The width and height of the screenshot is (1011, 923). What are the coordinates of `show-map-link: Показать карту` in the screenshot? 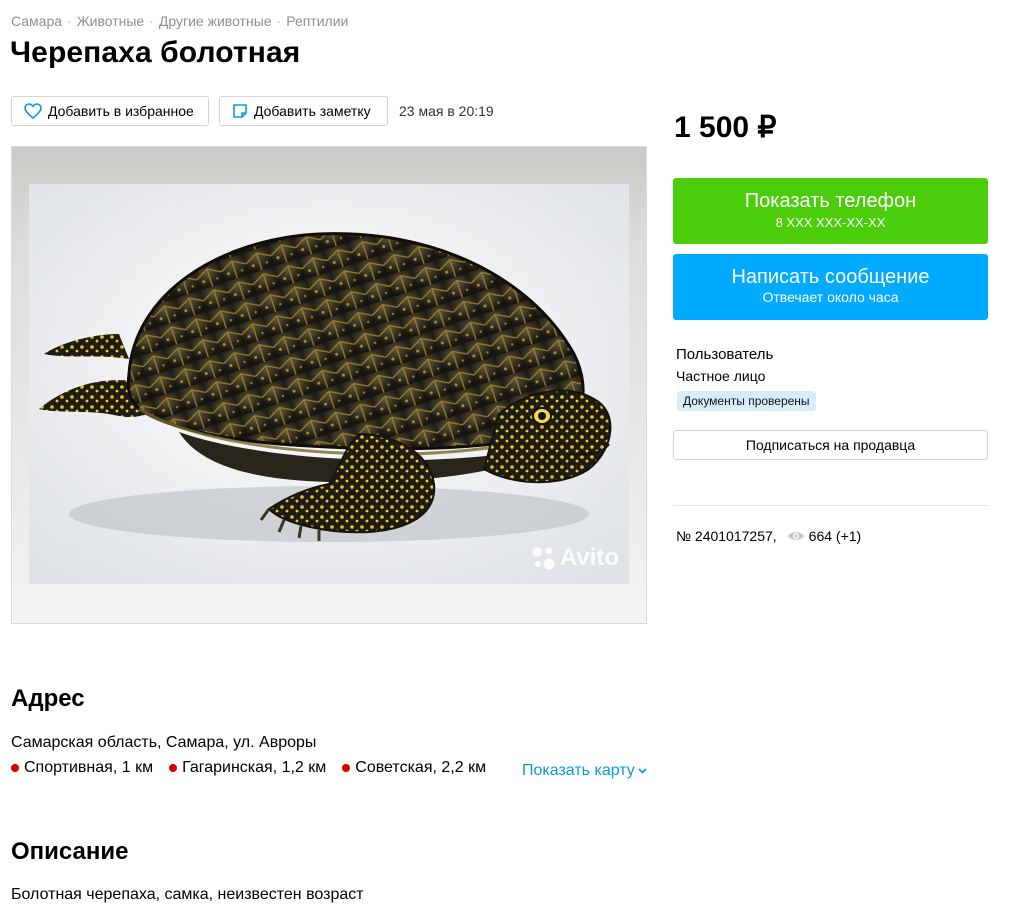 It's located at (584, 771).